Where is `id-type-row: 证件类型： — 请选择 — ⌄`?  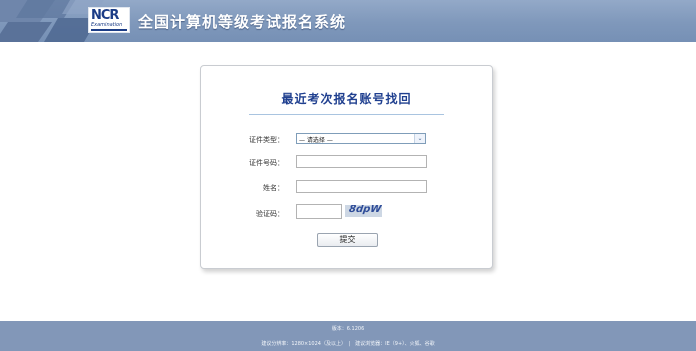 id-type-row: 证件类型： — 请选择 — ⌄ is located at coordinates (346, 140).